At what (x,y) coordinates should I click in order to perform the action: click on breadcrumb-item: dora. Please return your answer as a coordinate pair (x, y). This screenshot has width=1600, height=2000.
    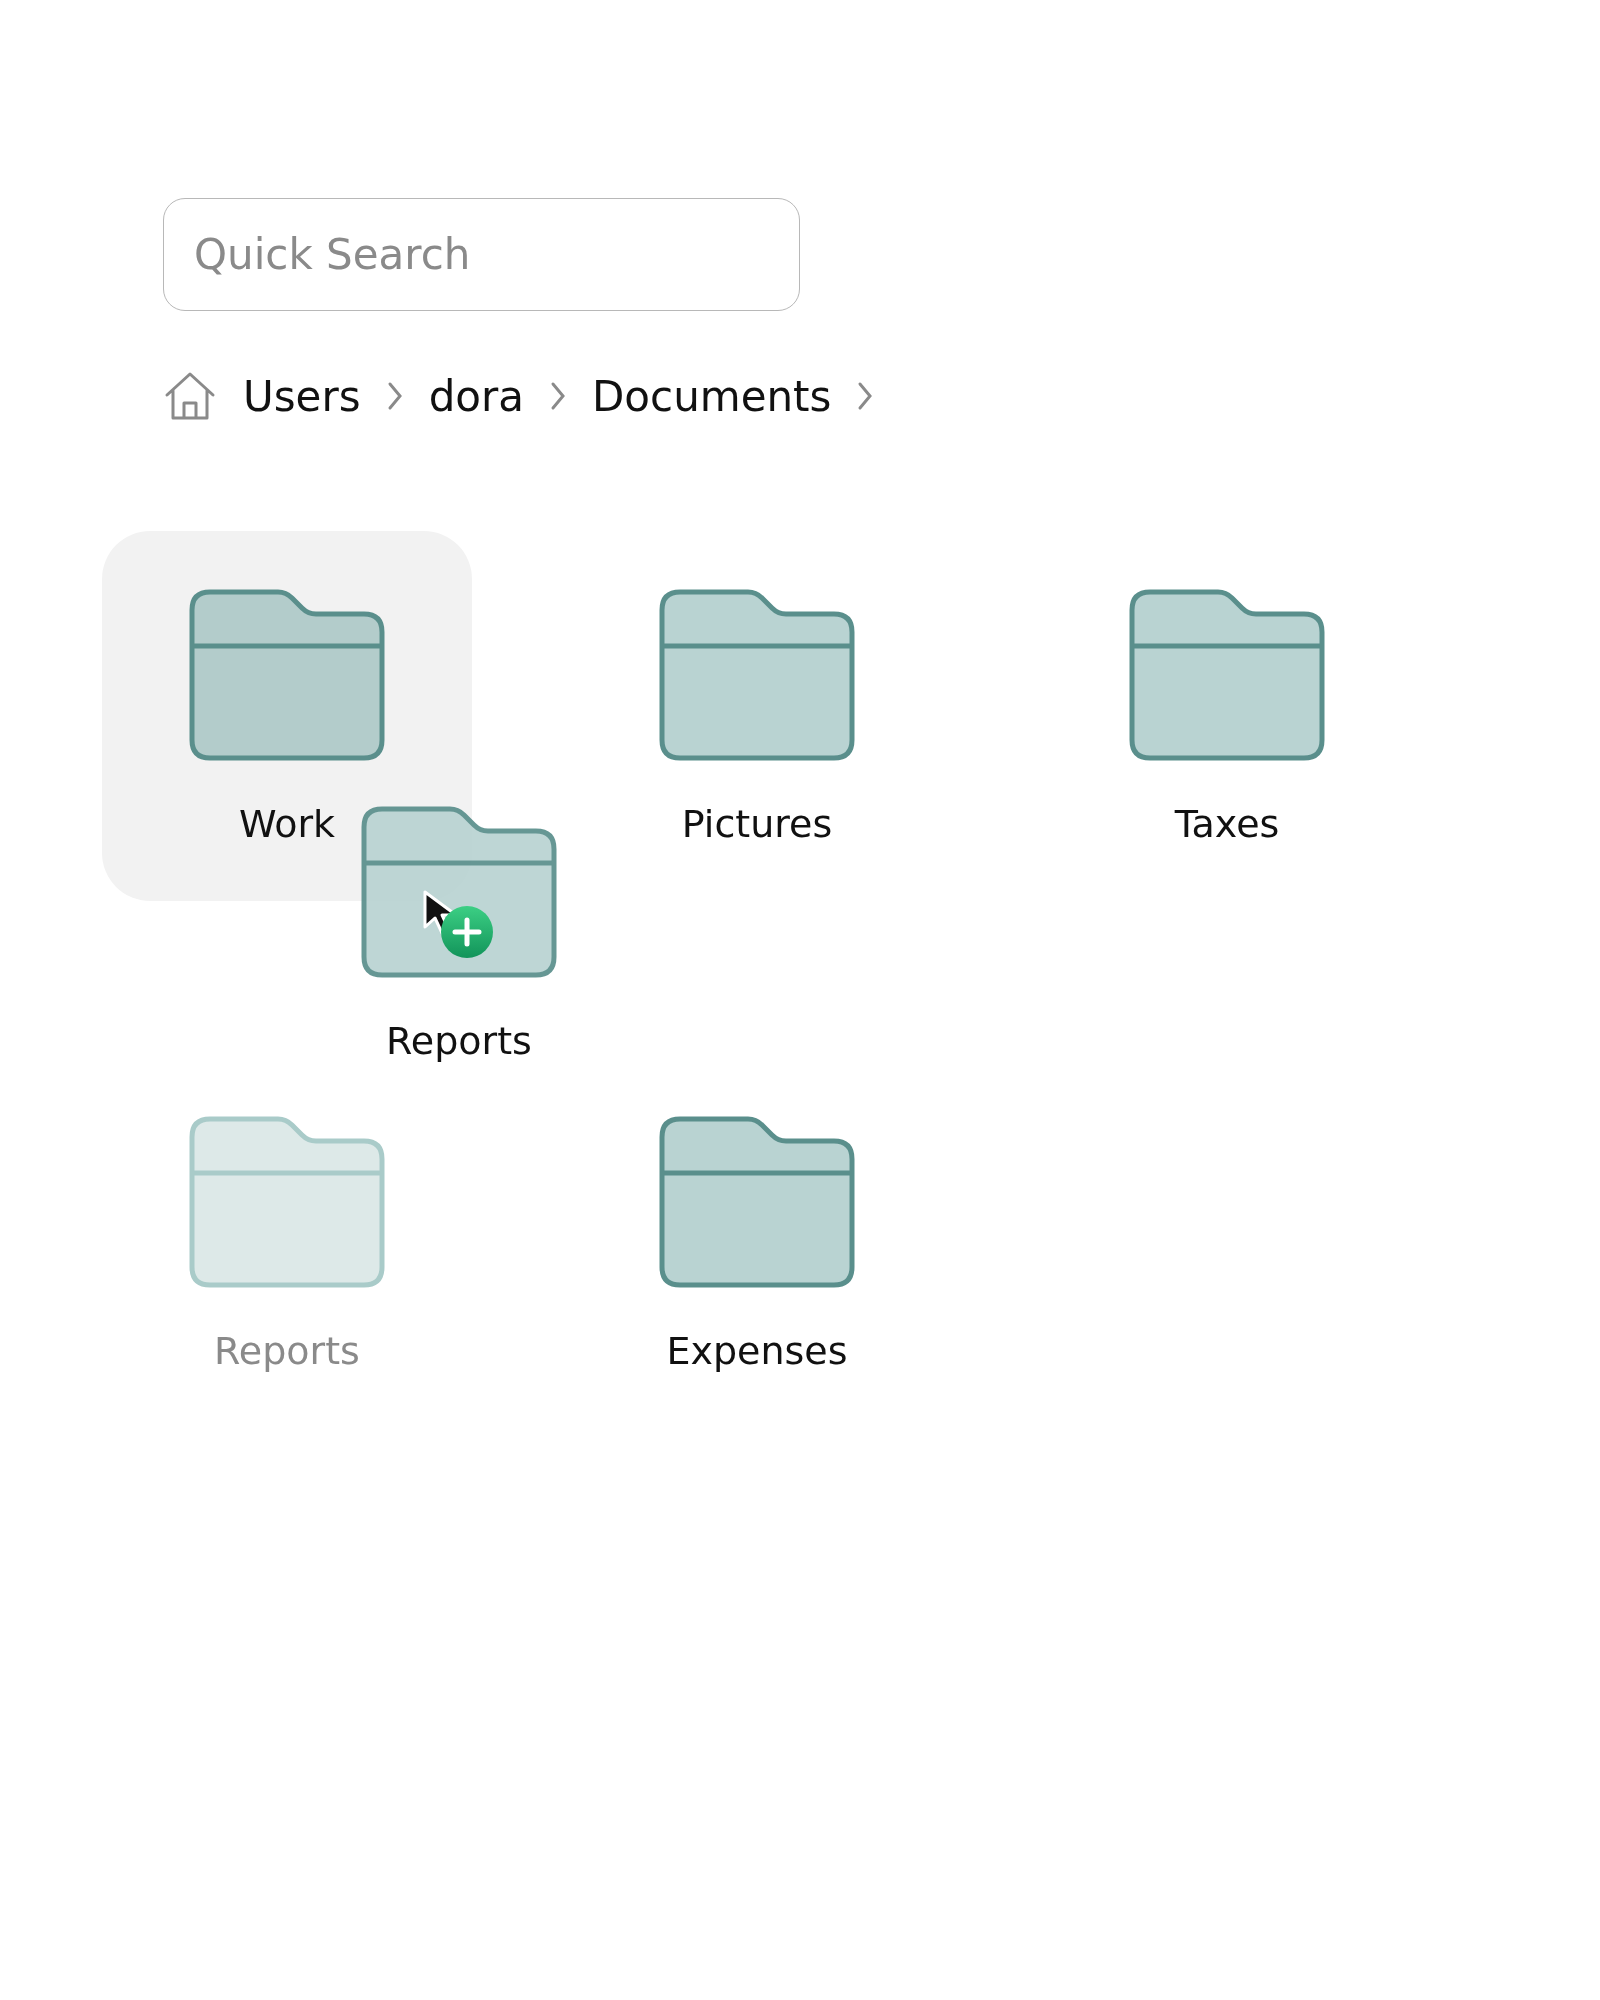
    Looking at the image, I should click on (476, 396).